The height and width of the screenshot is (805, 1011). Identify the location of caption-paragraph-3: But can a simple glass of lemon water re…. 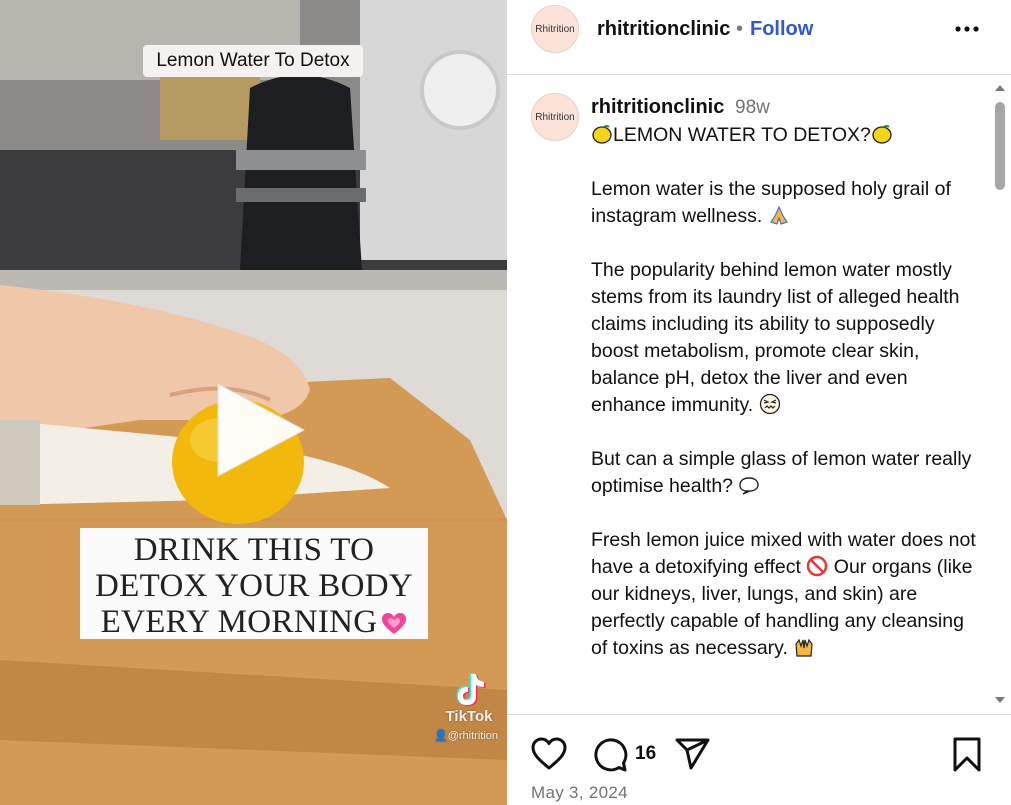
(786, 473).